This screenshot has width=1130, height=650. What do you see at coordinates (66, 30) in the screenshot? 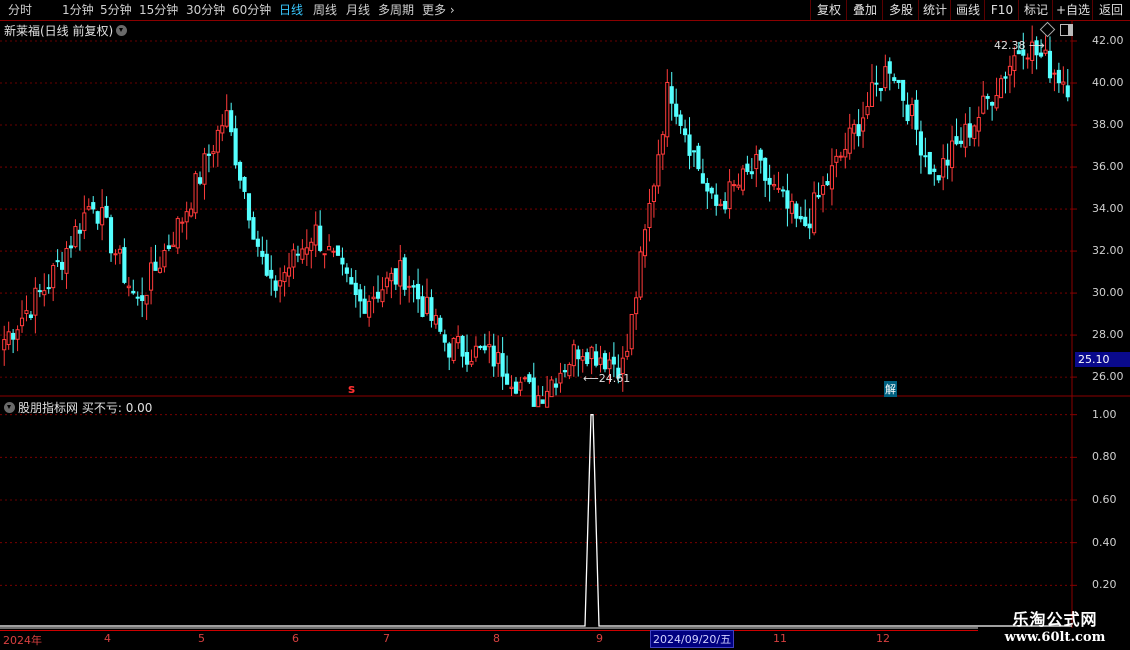
I see `stock-title: 新莱福(日线 前复权)` at bounding box center [66, 30].